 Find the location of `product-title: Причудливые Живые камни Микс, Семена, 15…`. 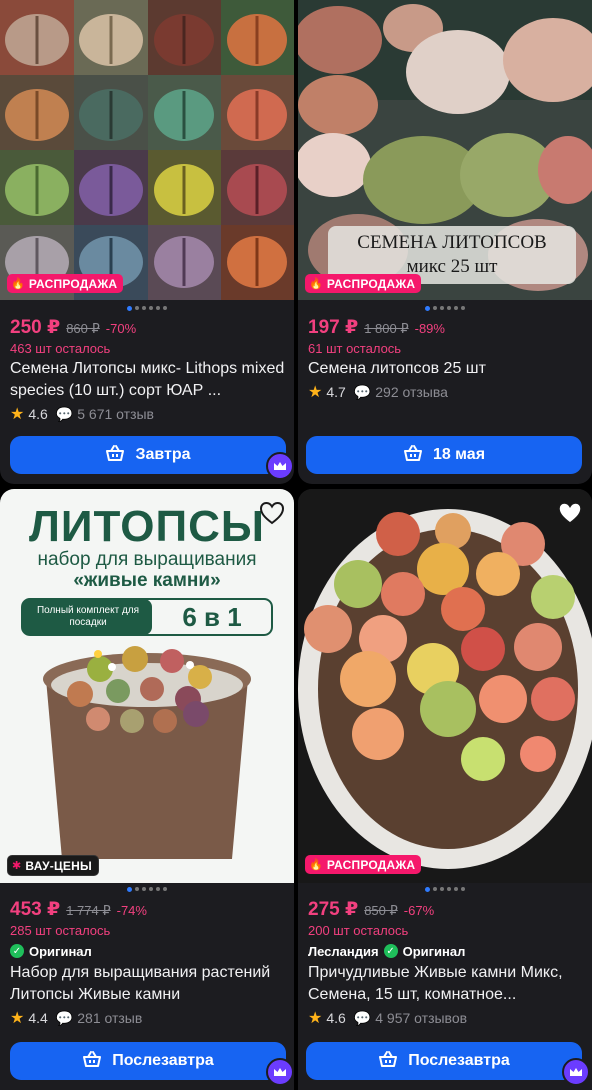

product-title: Причудливые Живые камни Микс, Семена, 15… is located at coordinates (446, 984).